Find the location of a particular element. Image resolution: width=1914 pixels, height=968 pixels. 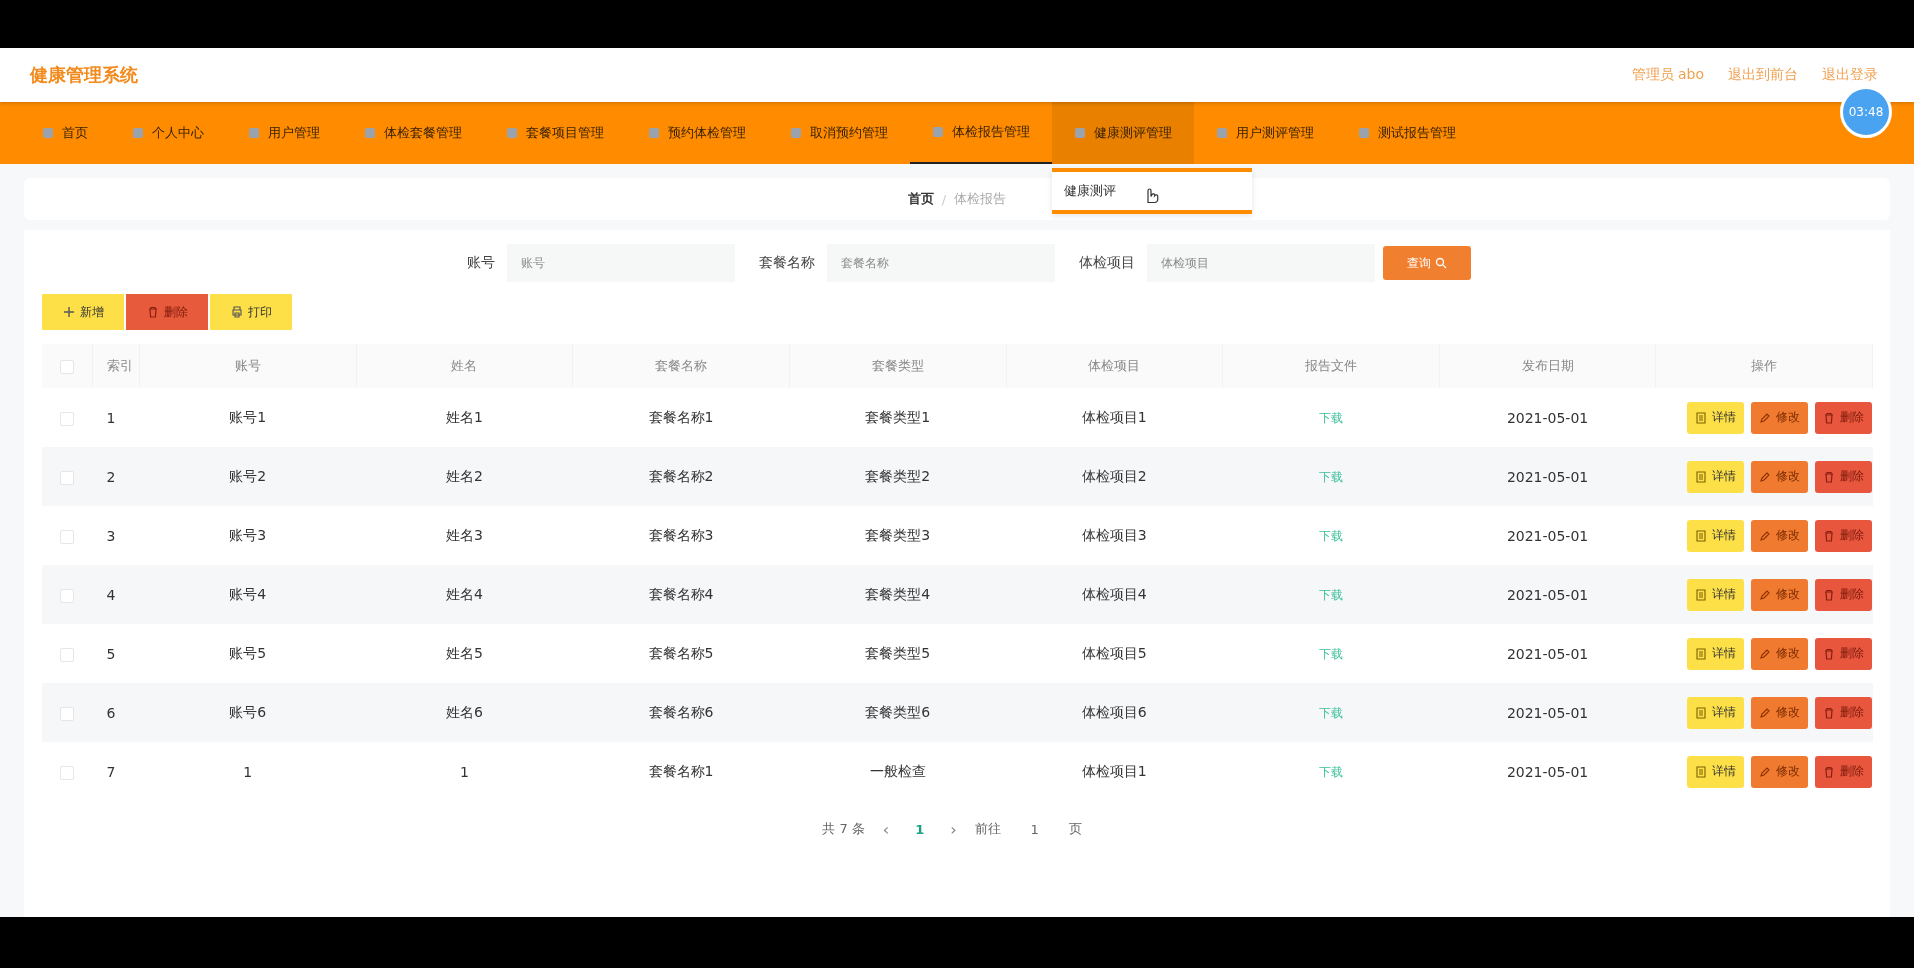

table-cell: 账号1 is located at coordinates (248, 416).